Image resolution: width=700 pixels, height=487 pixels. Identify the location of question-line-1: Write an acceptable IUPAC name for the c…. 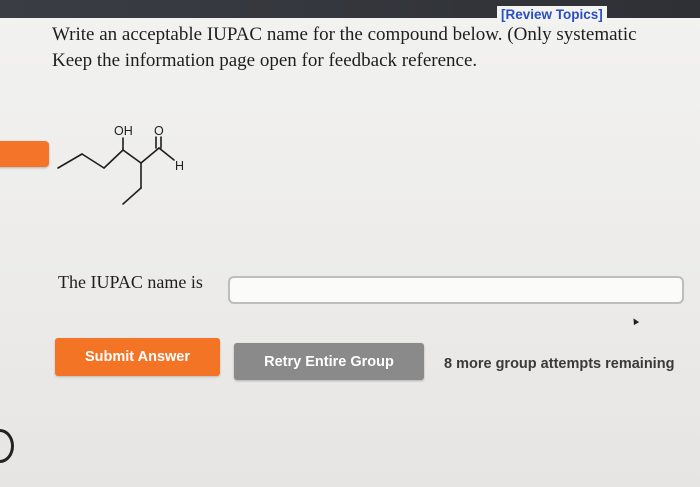
(344, 34).